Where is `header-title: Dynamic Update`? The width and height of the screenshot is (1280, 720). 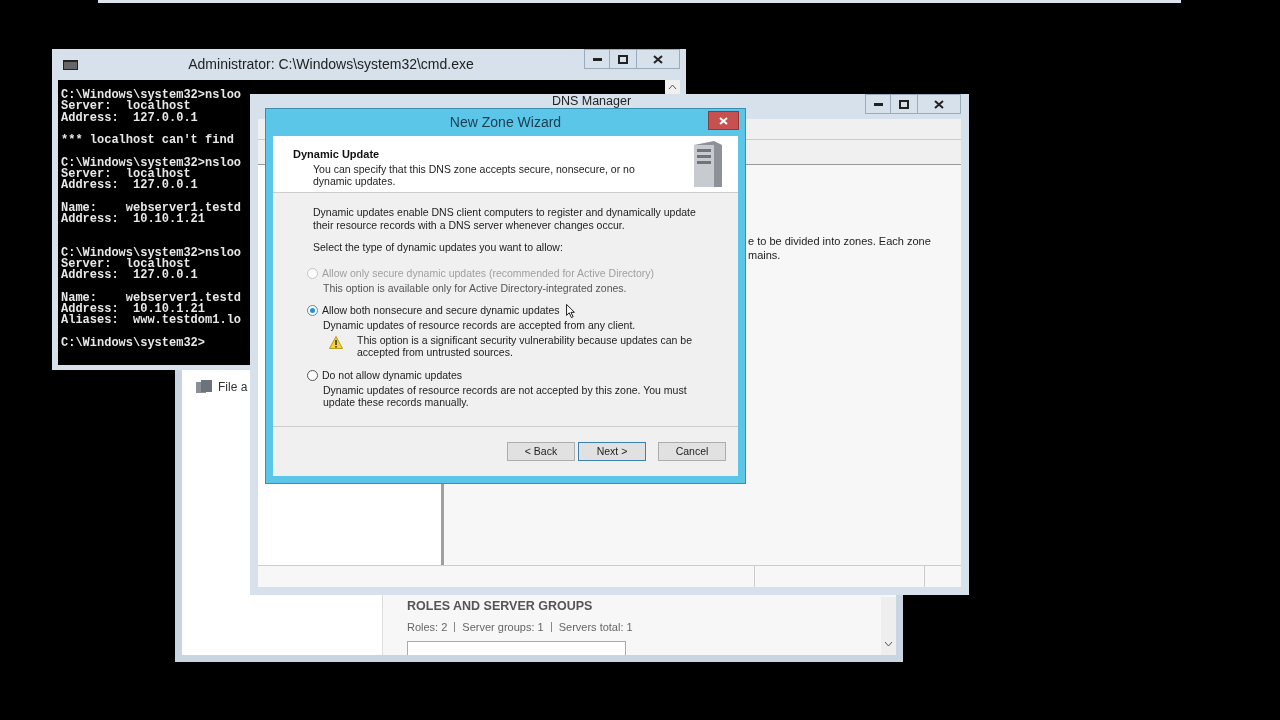
header-title: Dynamic Update is located at coordinates (337, 154).